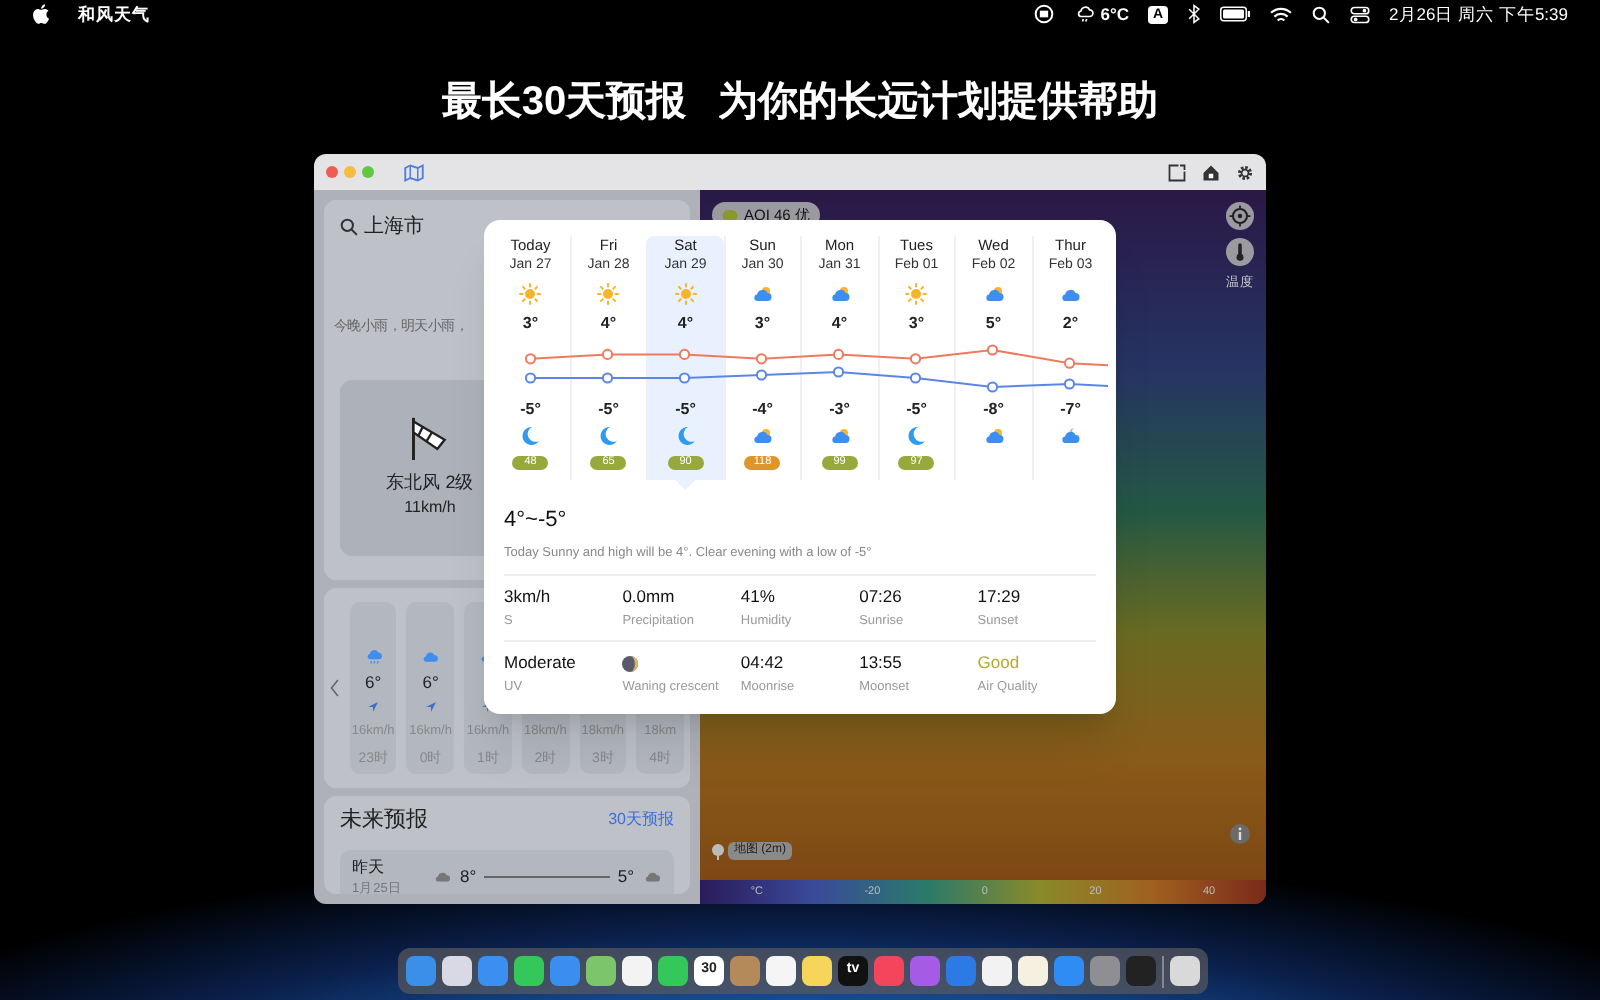 The height and width of the screenshot is (1000, 1600). What do you see at coordinates (839, 409) in the screenshot?
I see `low-temperature: -3°` at bounding box center [839, 409].